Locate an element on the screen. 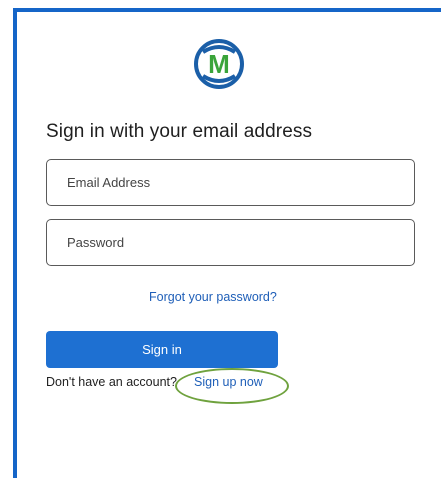 This screenshot has height=478, width=441. sign-up-link: Sign up now is located at coordinates (228, 382).